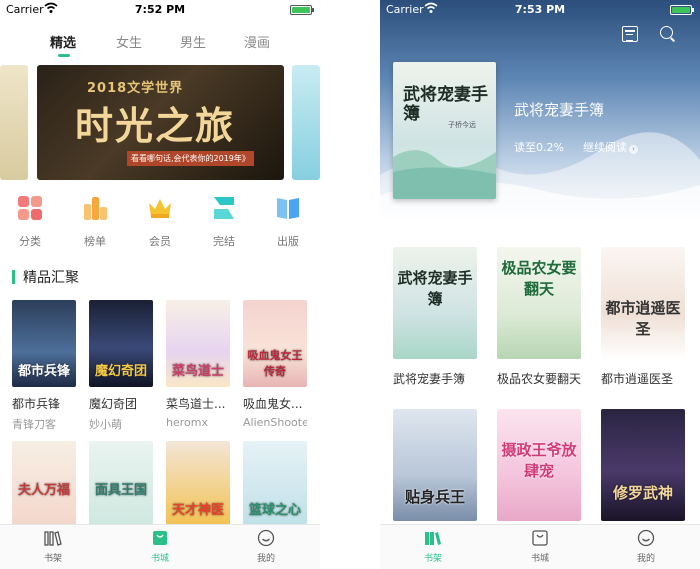  Describe the element at coordinates (275, 484) in the screenshot. I see `book-card: 篮球之心` at that location.